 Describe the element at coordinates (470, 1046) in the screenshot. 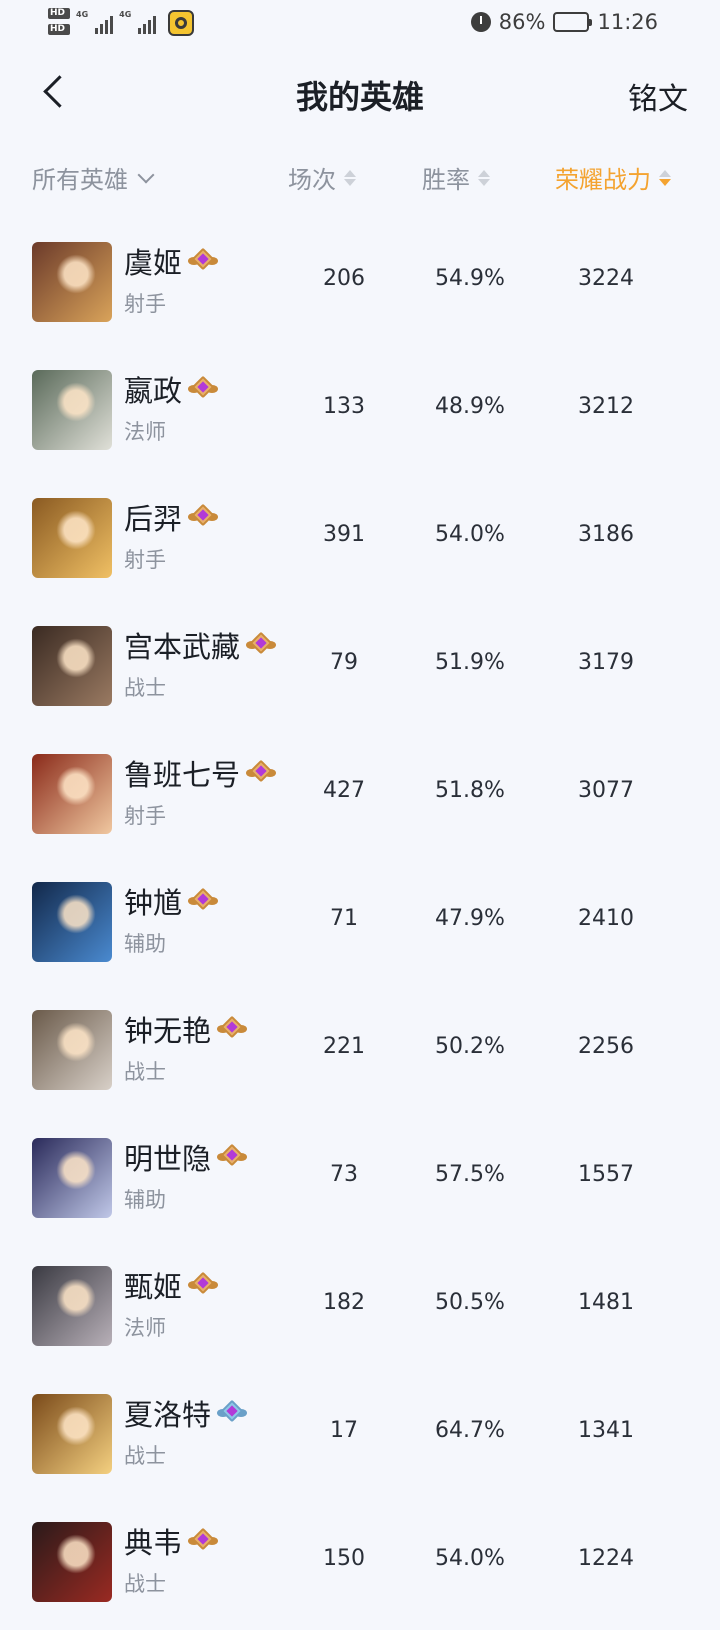

I see `hero-win-rate: 50.2%` at that location.